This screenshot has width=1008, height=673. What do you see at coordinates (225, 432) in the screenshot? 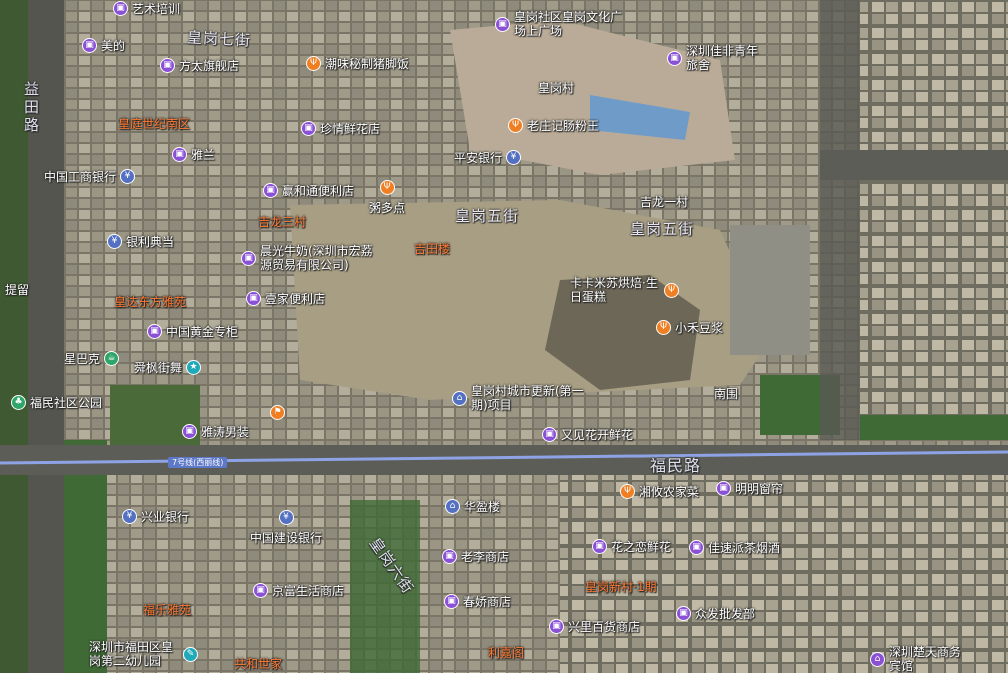
I see `poi-label: 雅涛男装` at bounding box center [225, 432].